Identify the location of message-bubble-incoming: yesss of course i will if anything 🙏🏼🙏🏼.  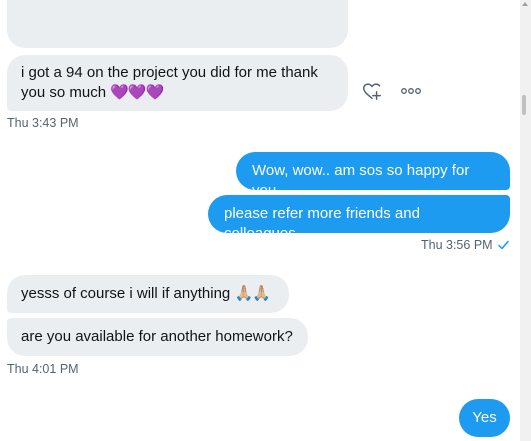
(148, 294).